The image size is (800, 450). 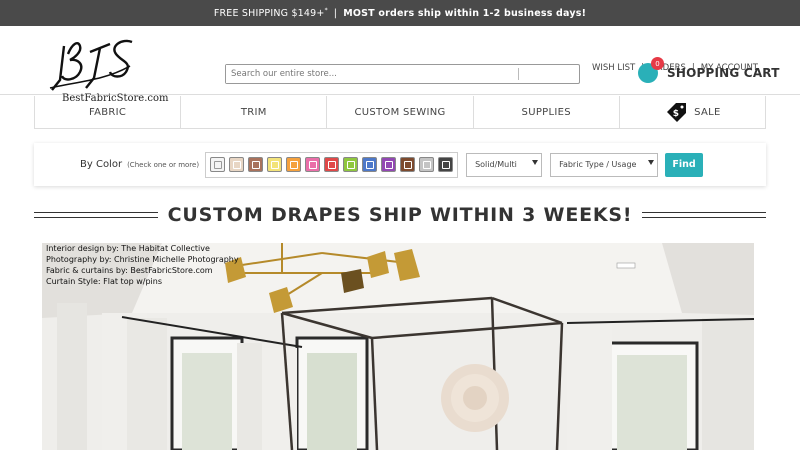 I want to click on search-button, so click(x=549, y=74).